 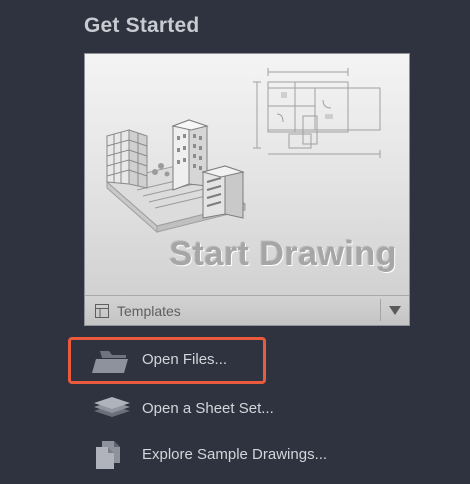 I want to click on templates-dropdown: Templates, so click(x=247, y=310).